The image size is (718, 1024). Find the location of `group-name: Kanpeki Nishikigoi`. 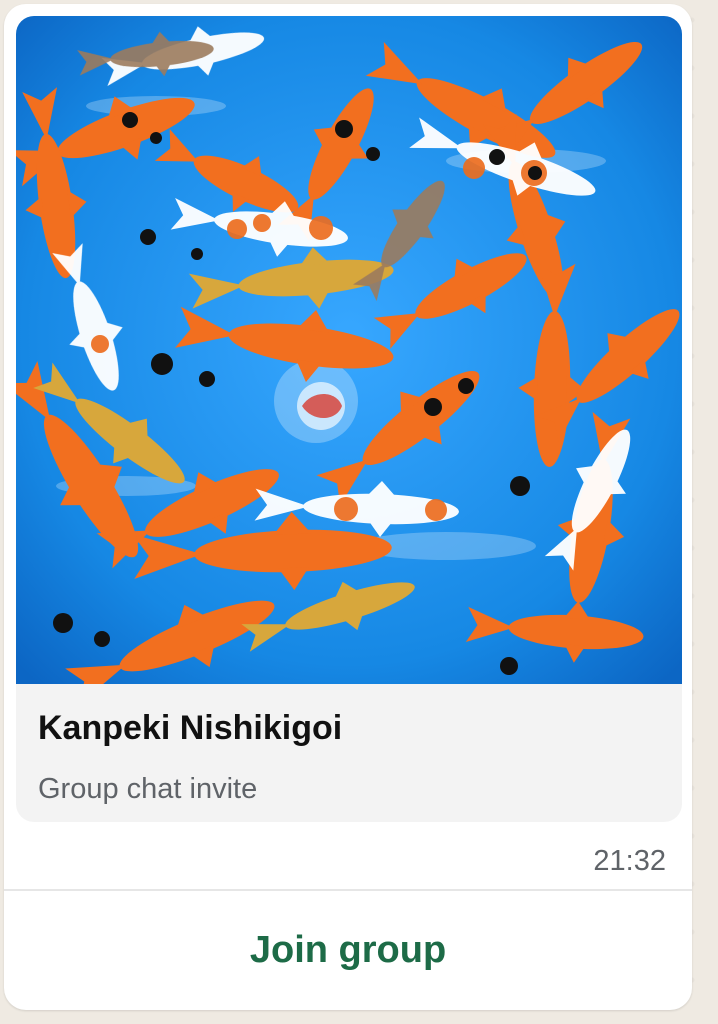

group-name: Kanpeki Nishikigoi is located at coordinates (190, 728).